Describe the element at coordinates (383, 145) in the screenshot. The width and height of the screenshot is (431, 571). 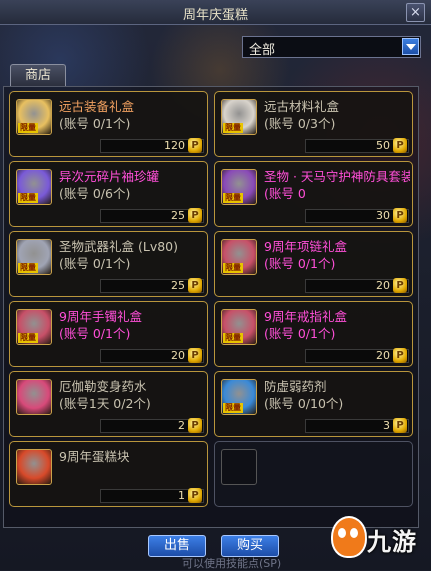
I see `item-price: 50` at that location.